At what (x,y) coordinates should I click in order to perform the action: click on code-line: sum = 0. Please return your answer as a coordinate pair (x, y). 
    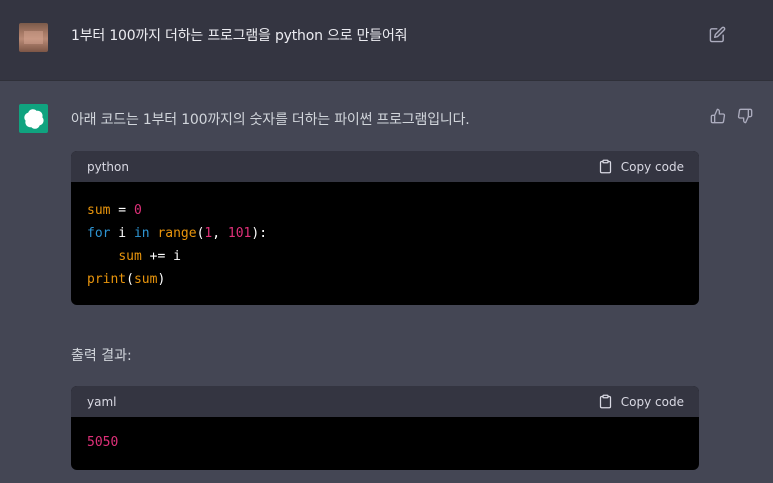
    Looking at the image, I should click on (114, 210).